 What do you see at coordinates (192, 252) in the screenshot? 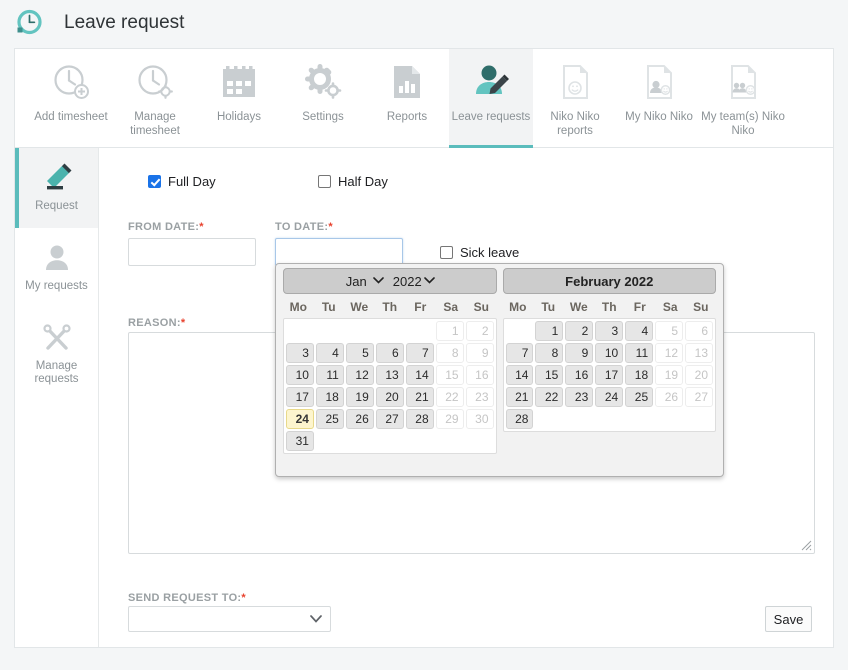
I see `from-date-input` at bounding box center [192, 252].